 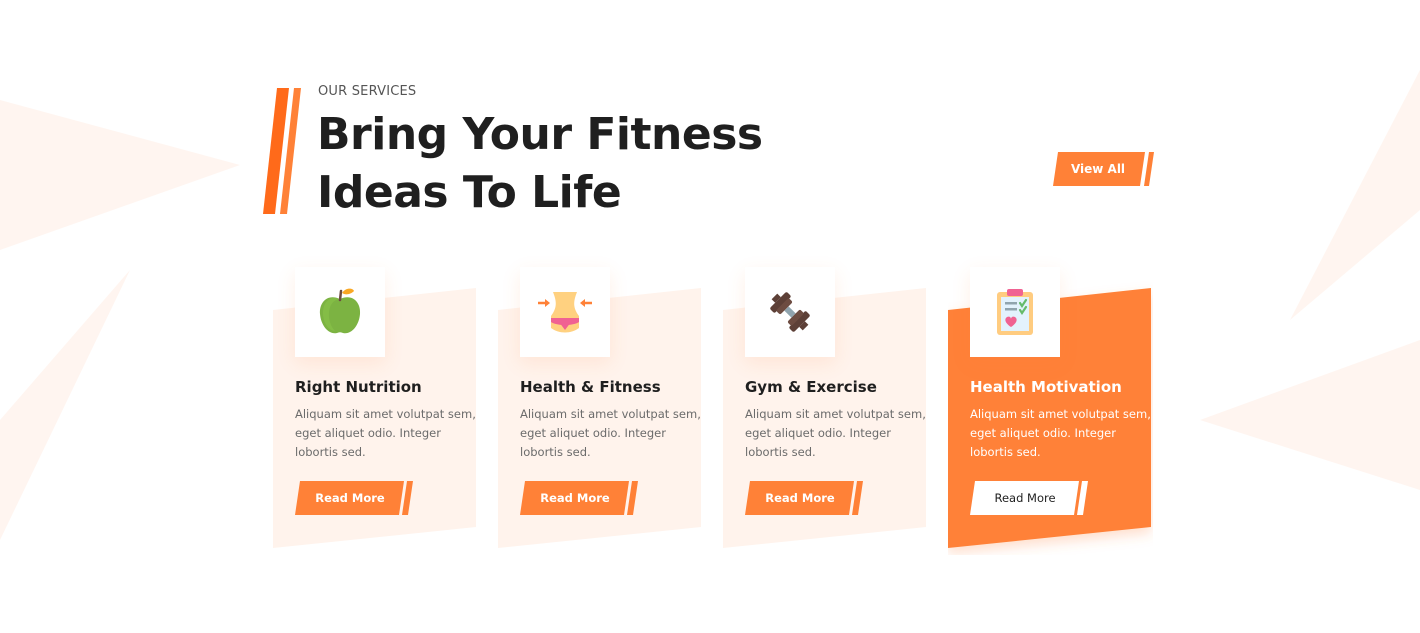 I want to click on apple-icon, so click(x=340, y=311).